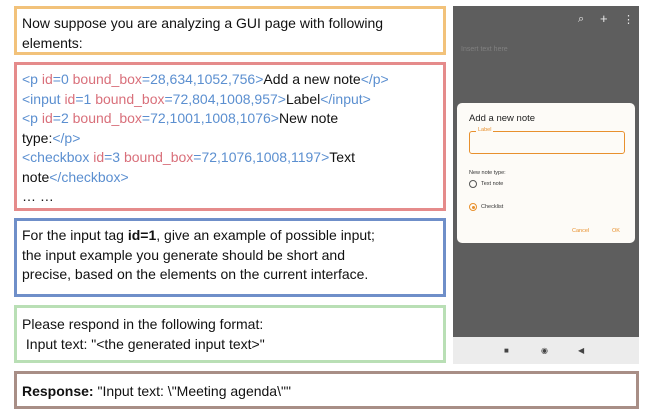  What do you see at coordinates (62, 79) in the screenshot?
I see `attr-value: =0` at bounding box center [62, 79].